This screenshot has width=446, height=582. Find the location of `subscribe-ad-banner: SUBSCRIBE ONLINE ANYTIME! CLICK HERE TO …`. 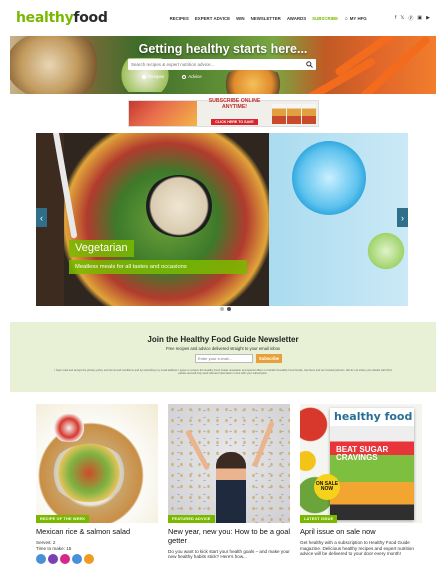

subscribe-ad-banner: SUBSCRIBE ONLINE ANYTIME! CLICK HERE TO … is located at coordinates (223, 113).